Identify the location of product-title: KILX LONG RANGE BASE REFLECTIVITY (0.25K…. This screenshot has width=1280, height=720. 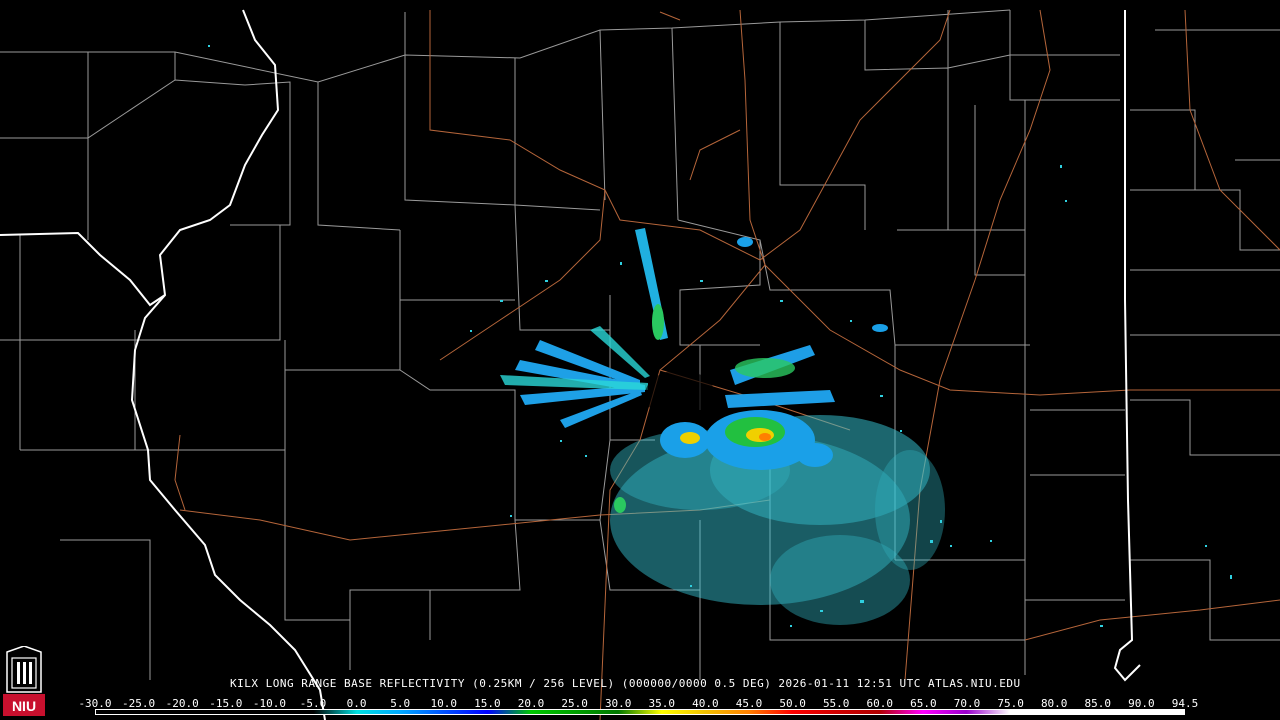
(625, 683).